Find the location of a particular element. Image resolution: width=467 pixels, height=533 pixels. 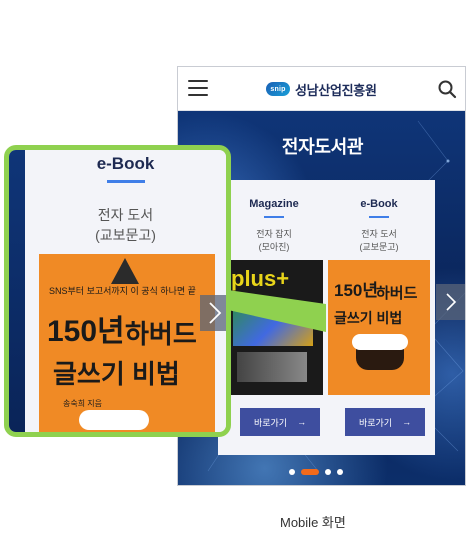

caption-text: Mobile 화면 is located at coordinates (313, 522).